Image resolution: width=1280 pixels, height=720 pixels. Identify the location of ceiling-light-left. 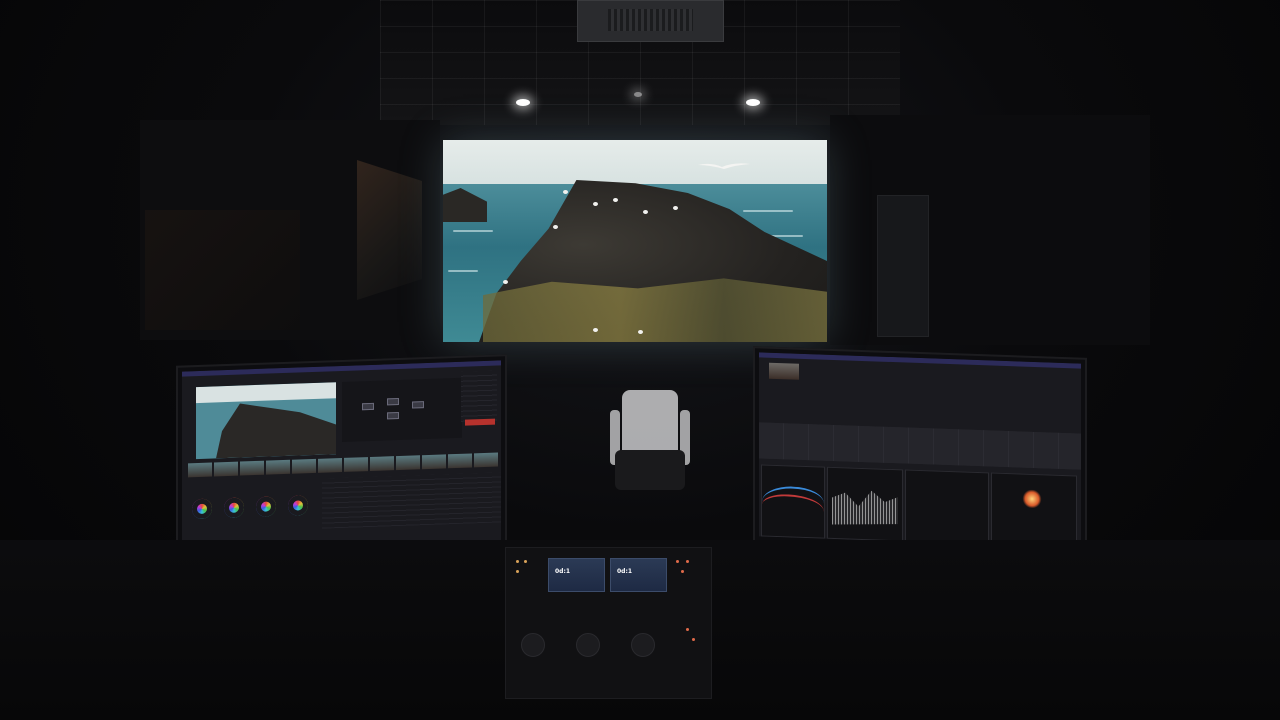
(523, 102).